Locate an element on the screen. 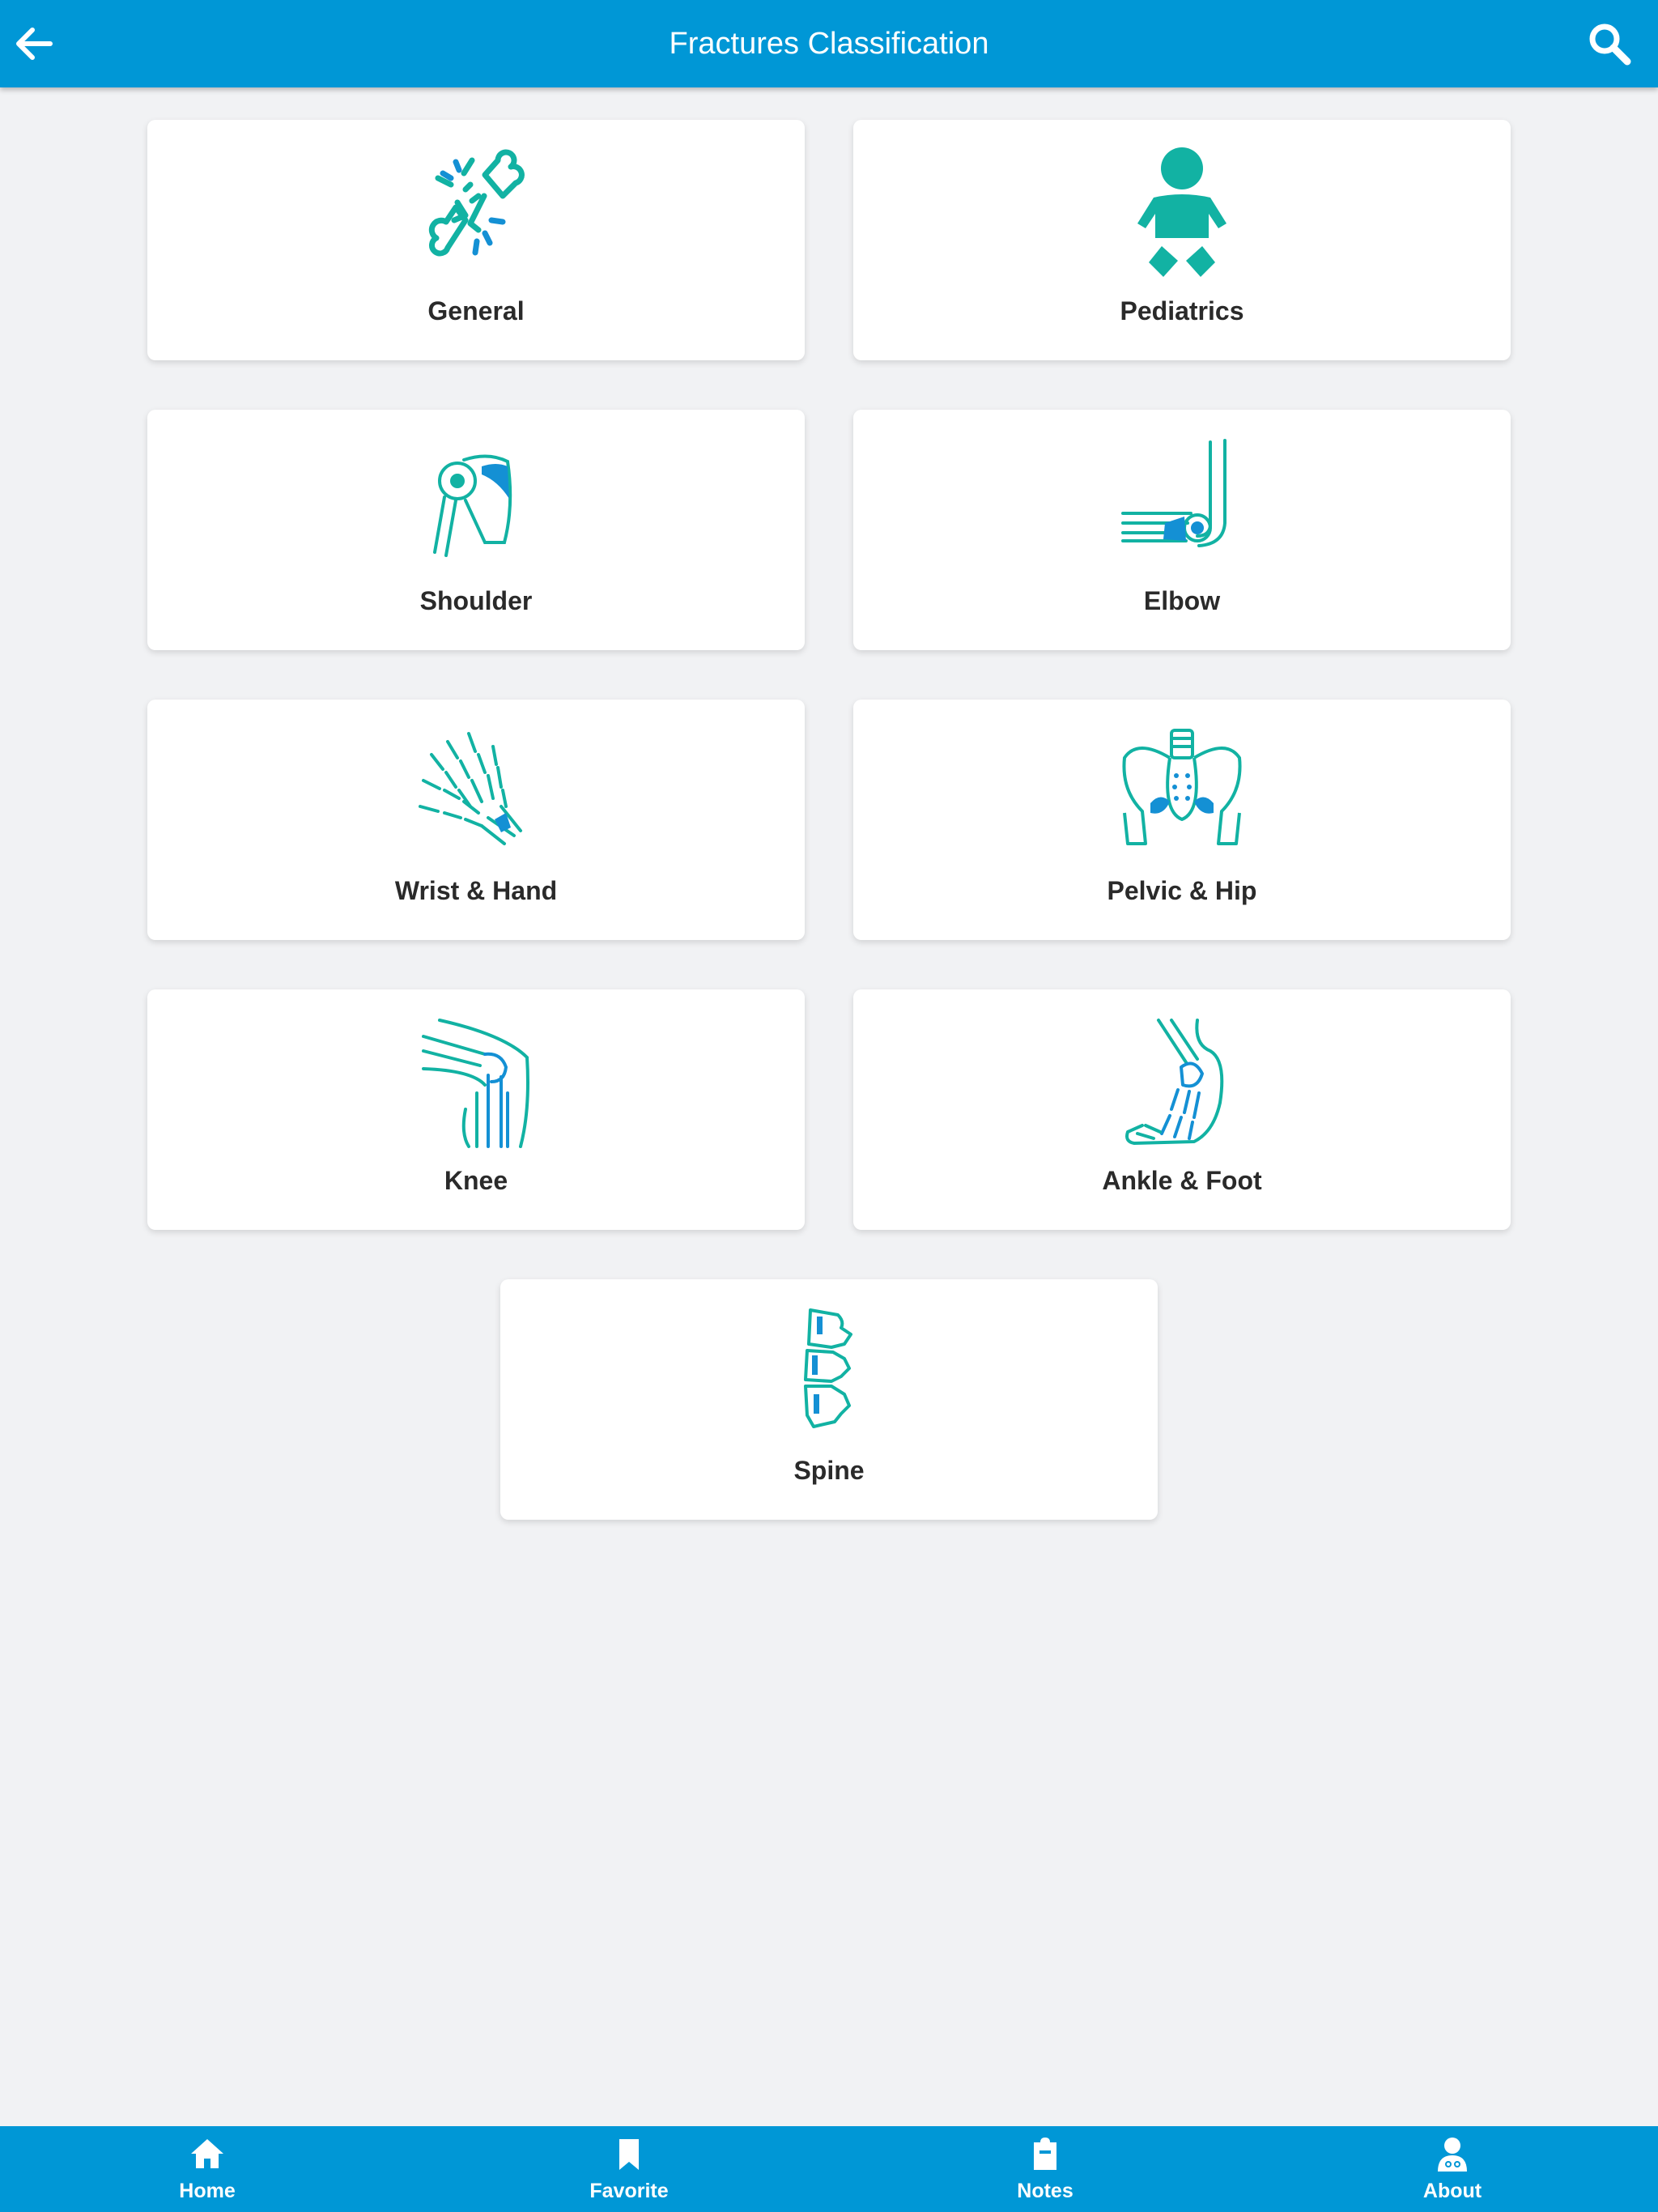 The image size is (1658, 2212). app-bar: Fractures Classification is located at coordinates (829, 43).